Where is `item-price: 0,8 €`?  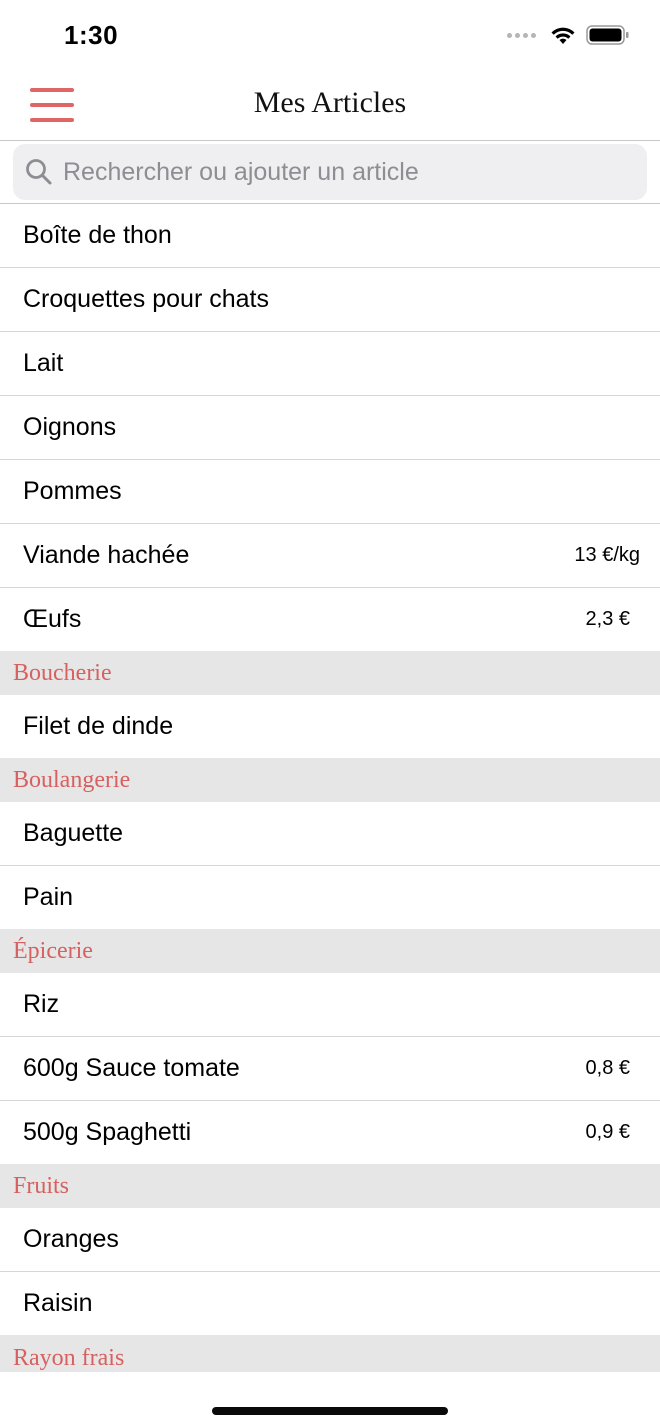 item-price: 0,8 € is located at coordinates (607, 1068).